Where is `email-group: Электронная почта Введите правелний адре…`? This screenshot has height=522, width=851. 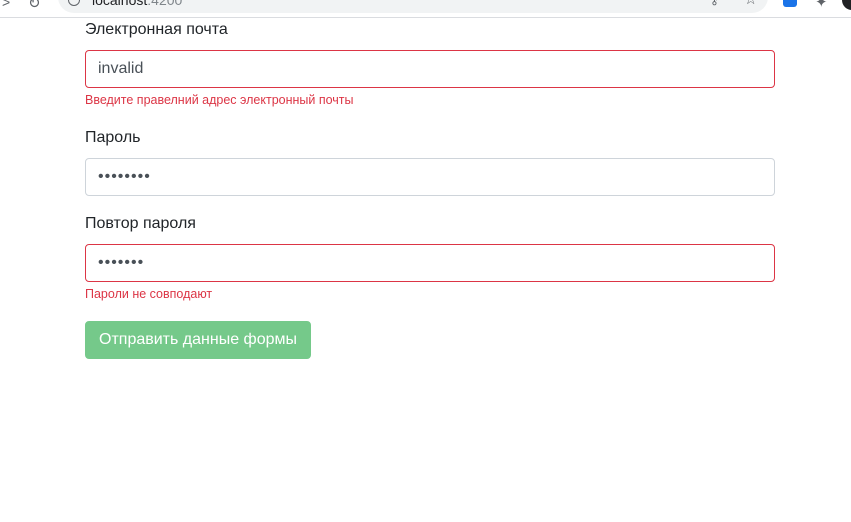
email-group: Электронная почта Введите правелний адре… is located at coordinates (430, 63).